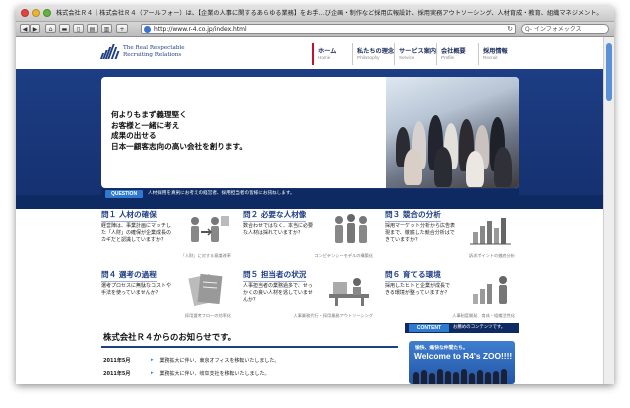 The height and width of the screenshot is (408, 630). I want to click on question-desc: 人事担当者の業務過多で、せっかくの良い人材を逃していませんか？, so click(278, 293).